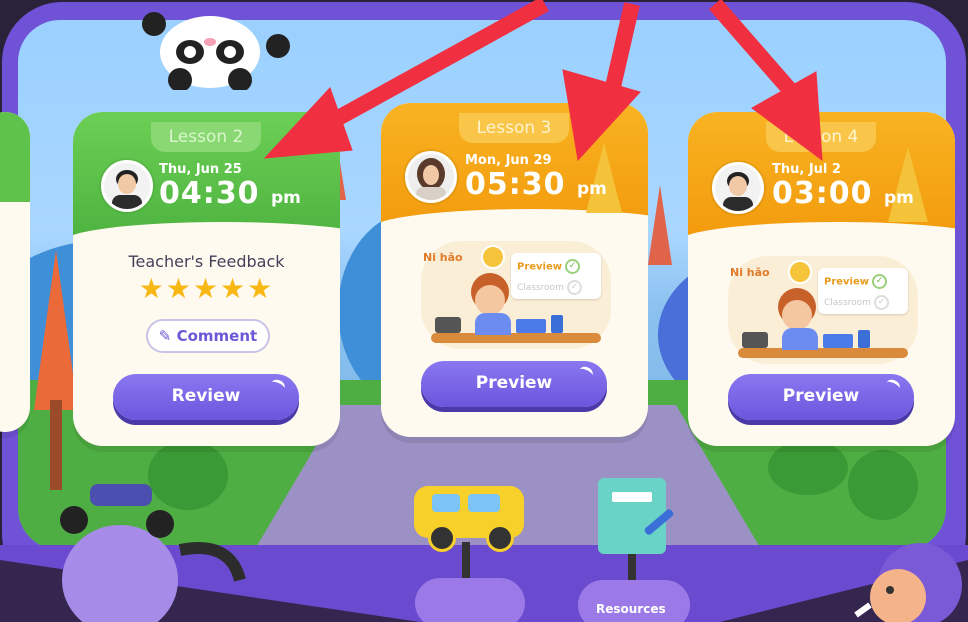  What do you see at coordinates (634, 601) in the screenshot?
I see `resources-pad: Resources` at bounding box center [634, 601].